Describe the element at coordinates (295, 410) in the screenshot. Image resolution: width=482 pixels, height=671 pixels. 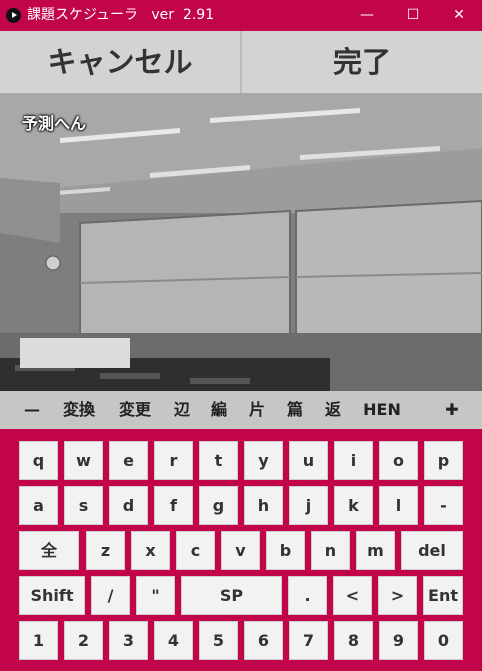
I see `candidate-item: 篇` at that location.